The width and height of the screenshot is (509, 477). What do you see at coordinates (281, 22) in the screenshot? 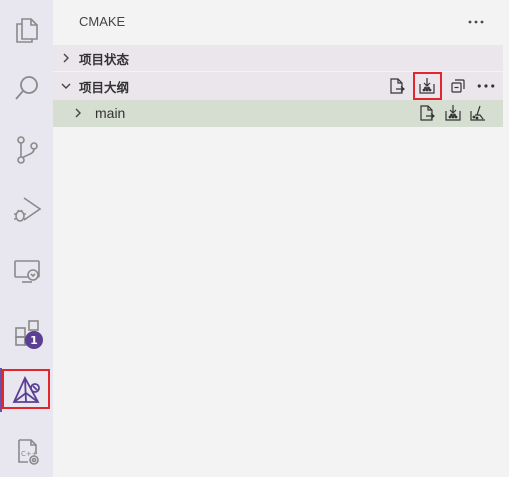
I see `sidebar-header: CMAKE` at bounding box center [281, 22].